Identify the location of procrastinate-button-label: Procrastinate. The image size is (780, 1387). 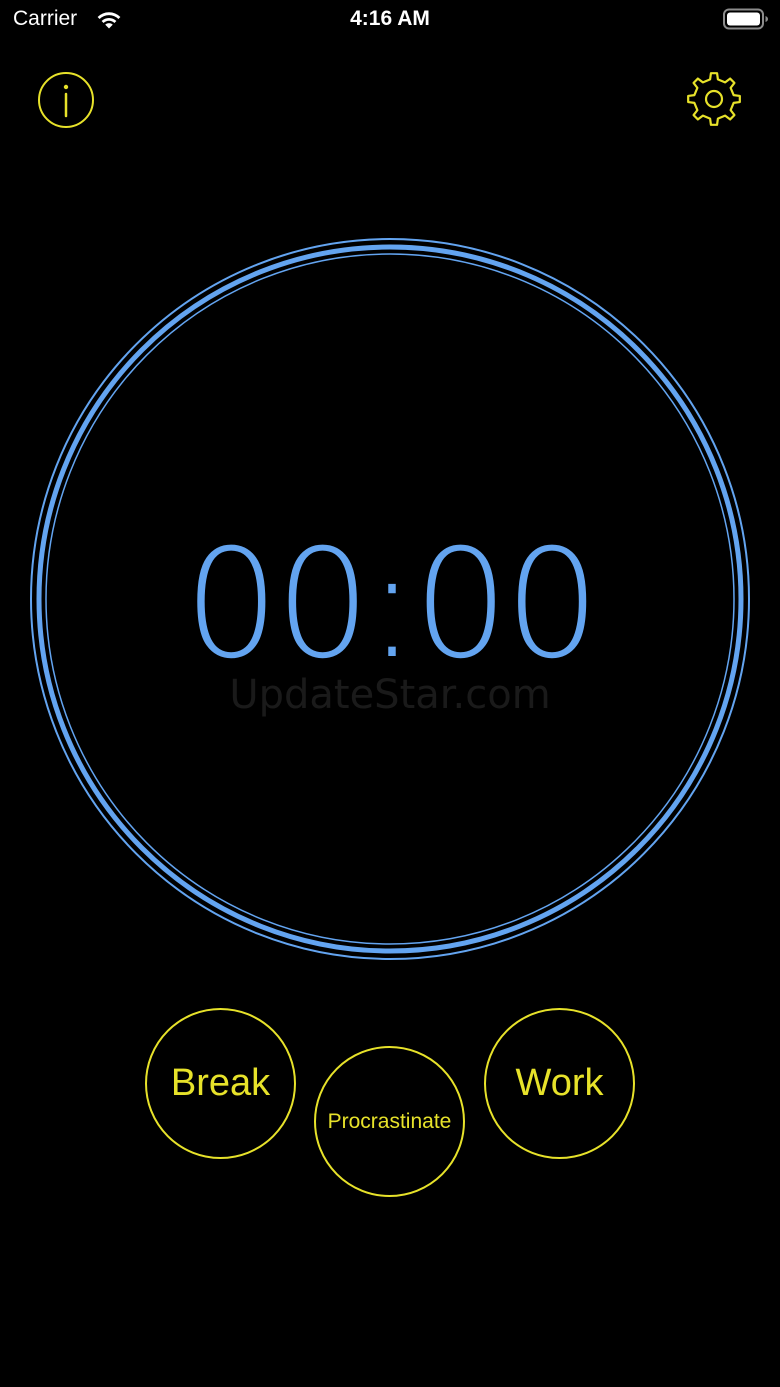
(389, 1121).